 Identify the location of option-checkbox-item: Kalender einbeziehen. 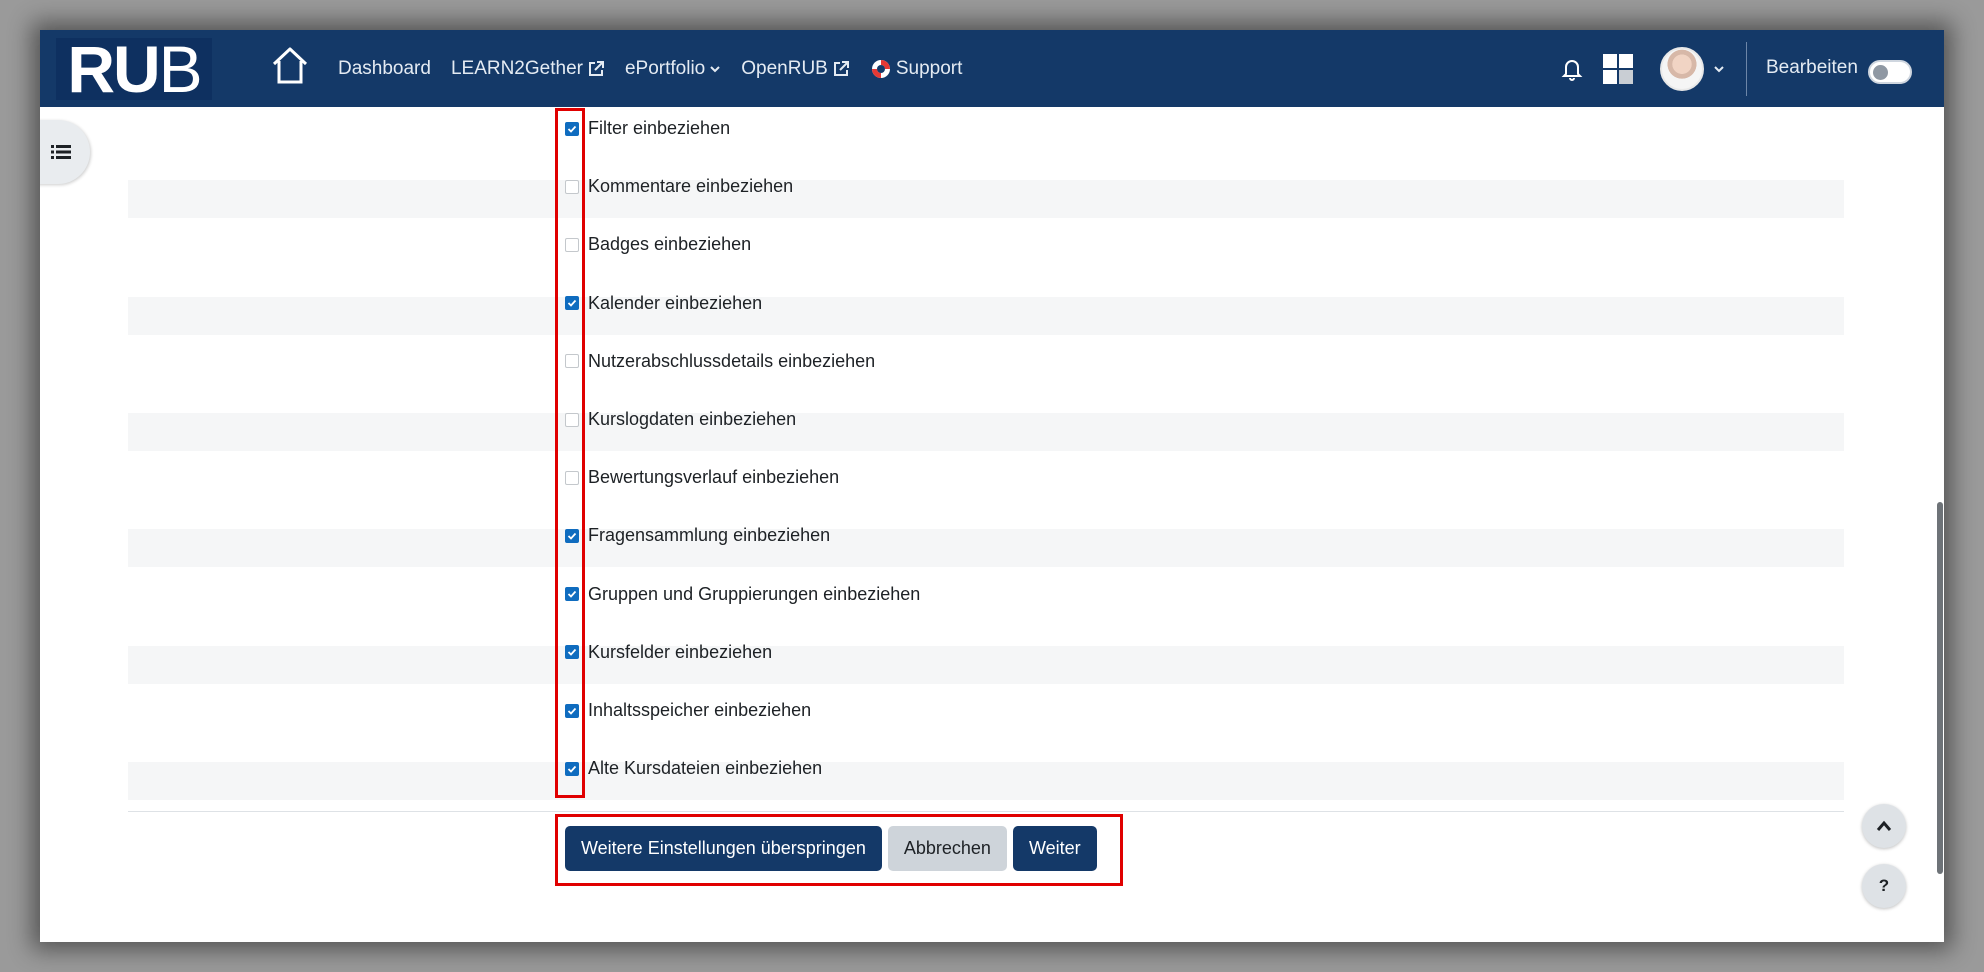
(663, 303).